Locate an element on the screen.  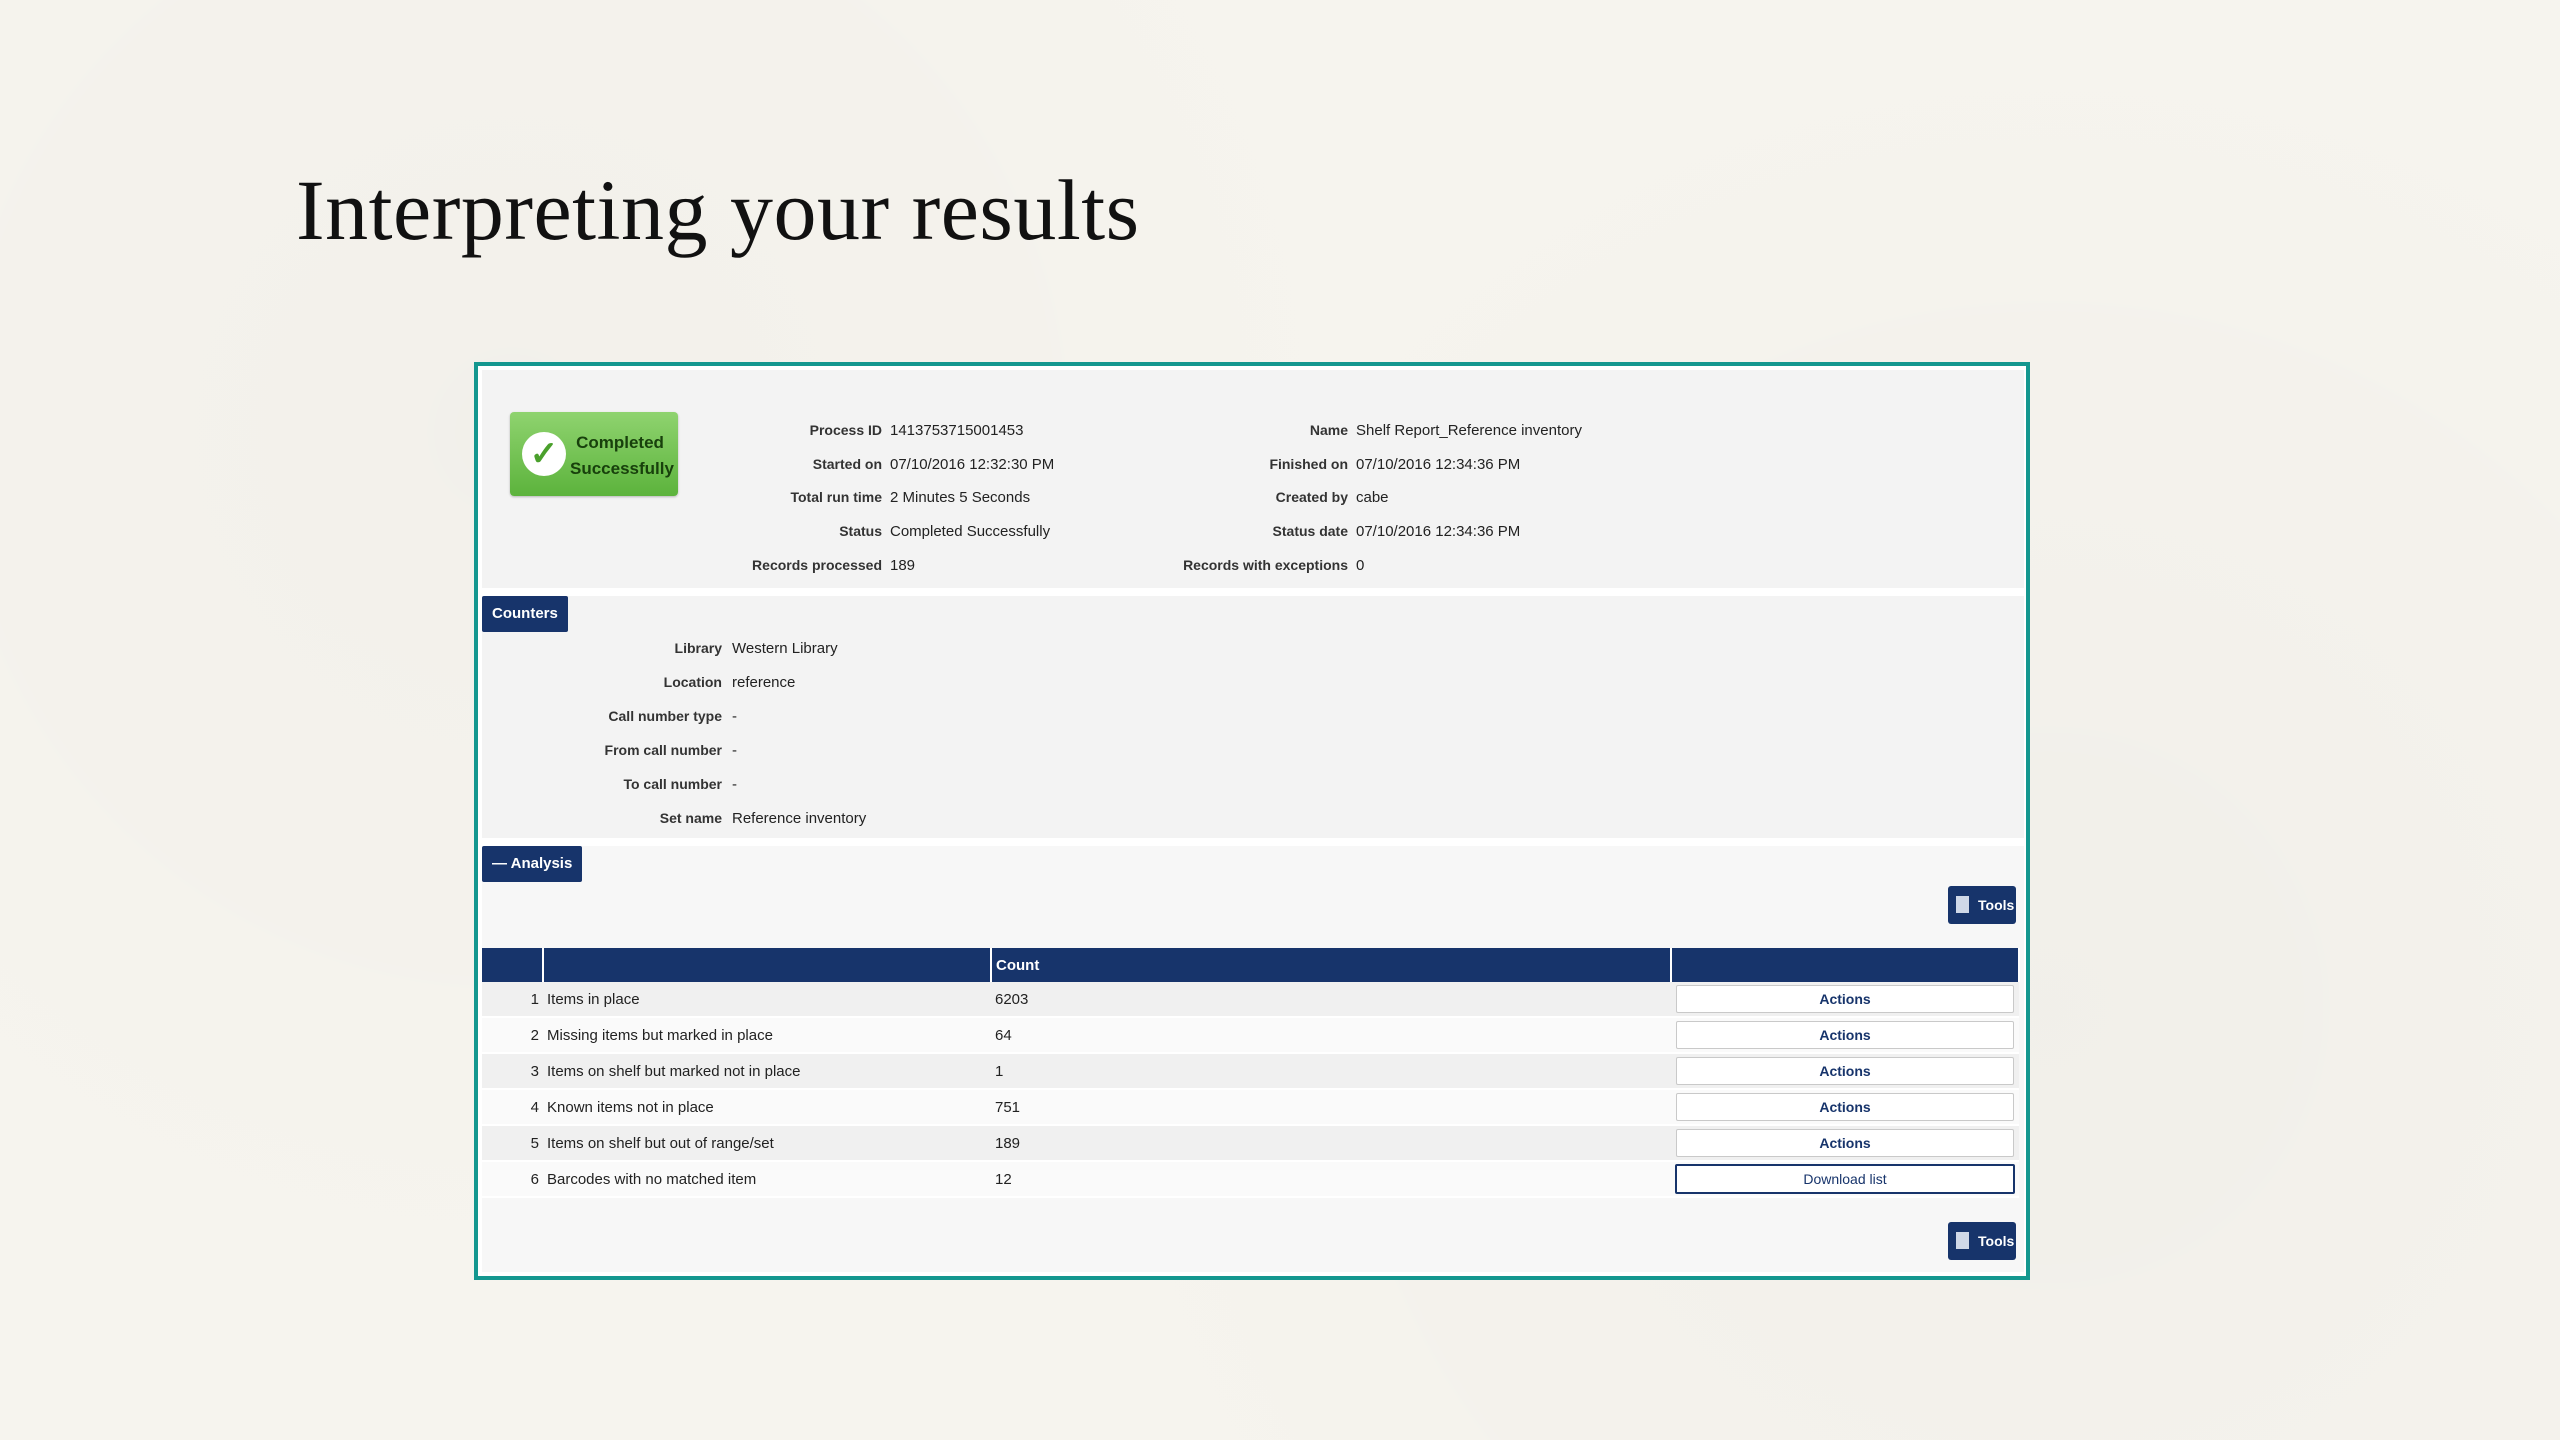
status-badge: ✓ Completed Successfully is located at coordinates (594, 454).